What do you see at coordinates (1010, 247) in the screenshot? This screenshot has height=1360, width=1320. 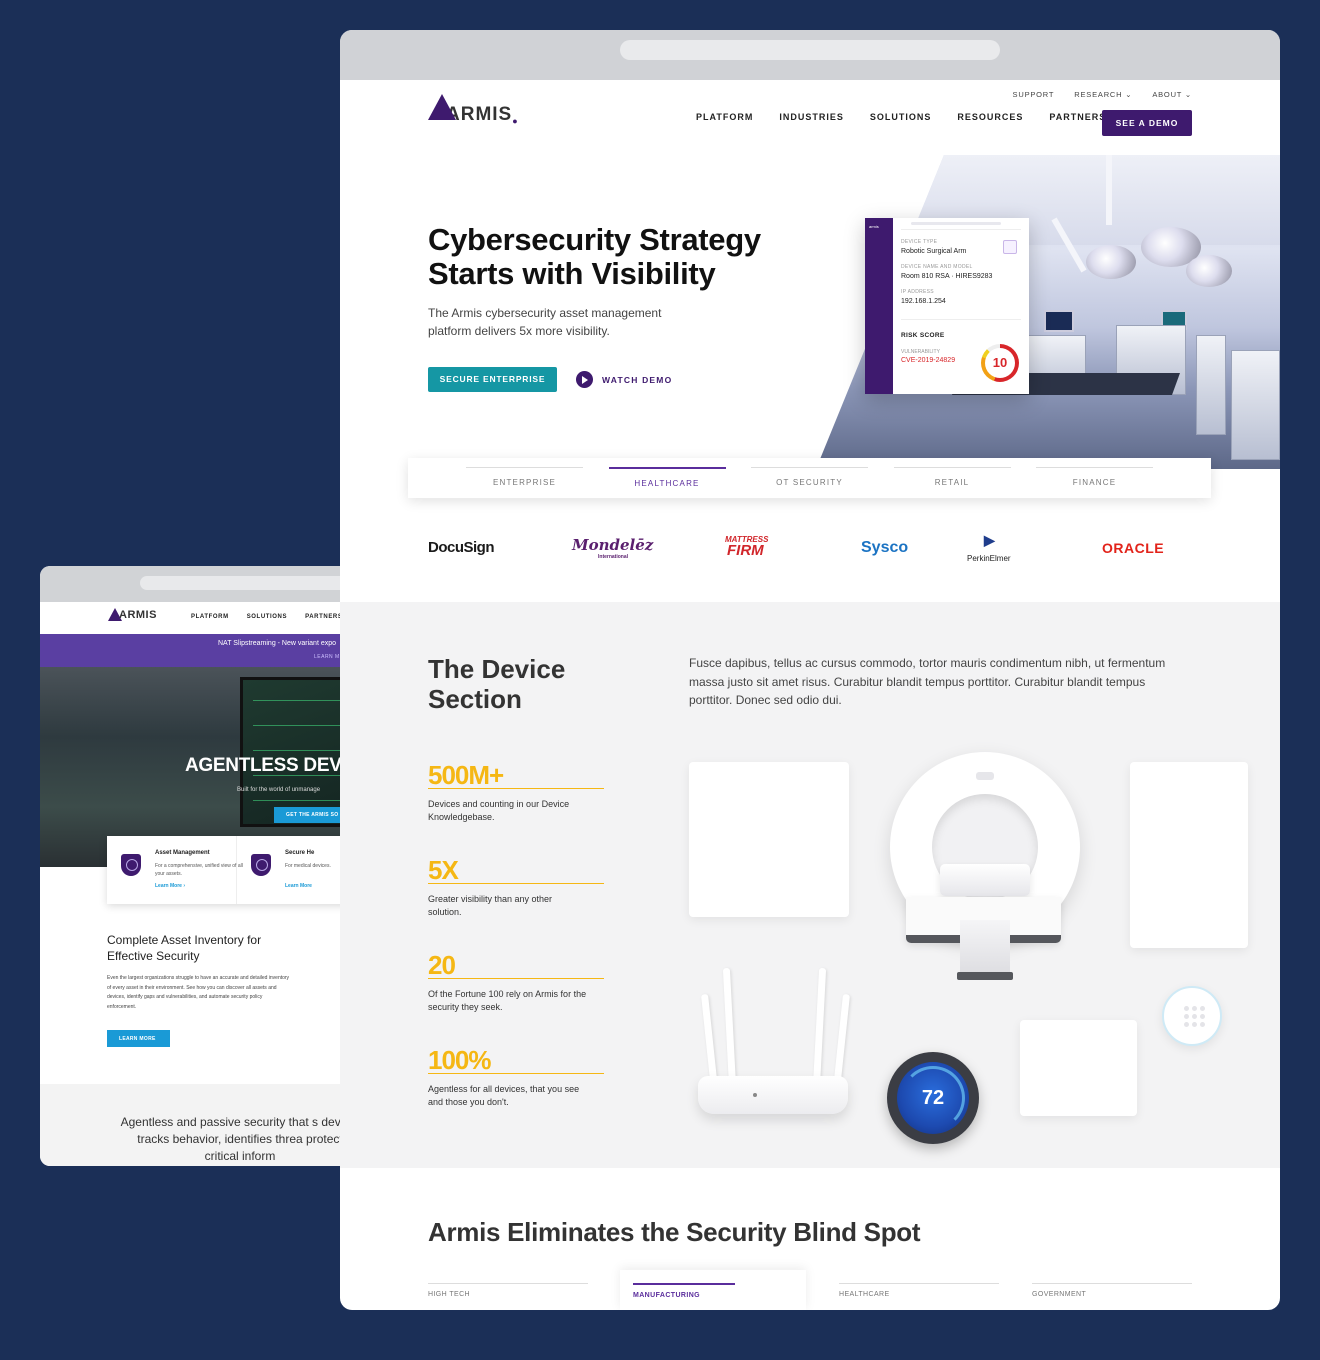 I see `robotic-arm-icon` at bounding box center [1010, 247].